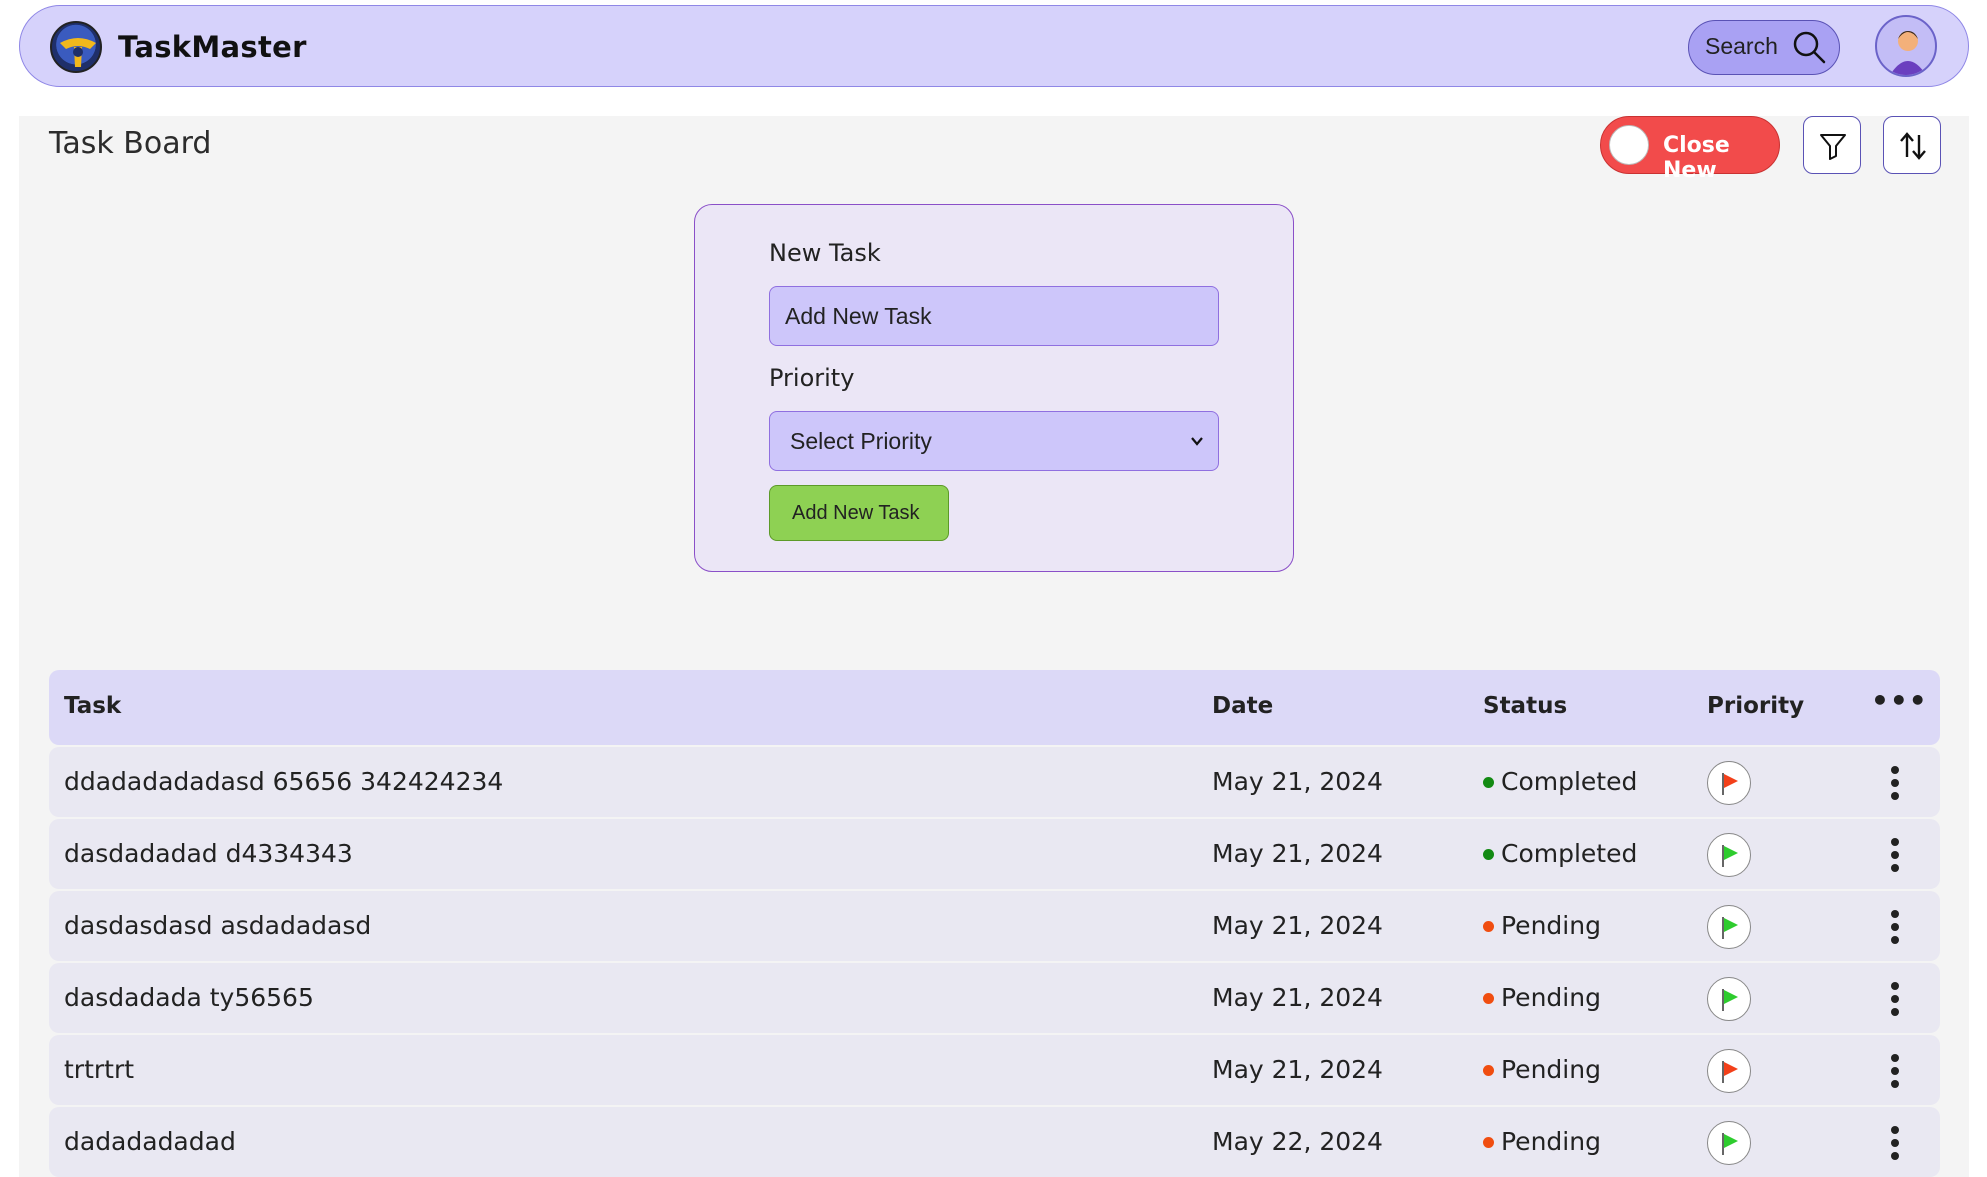 The height and width of the screenshot is (1177, 1987). I want to click on add-new-task-button: Add New Task, so click(859, 513).